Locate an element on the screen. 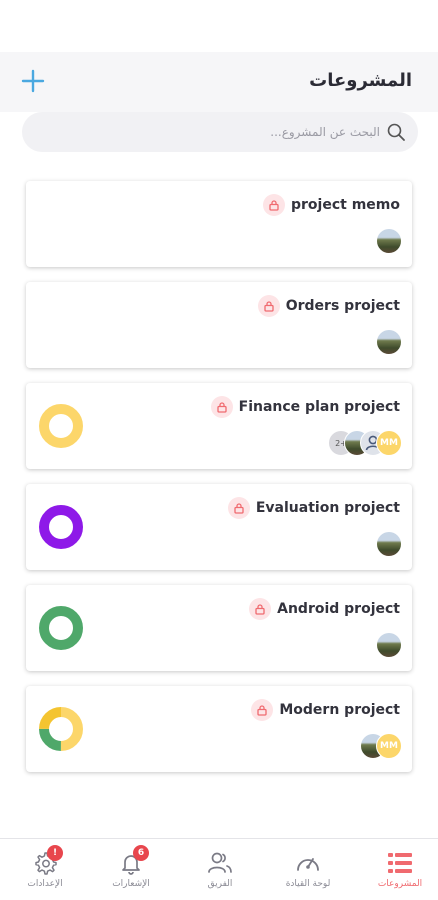  nav-item-team: الفريق is located at coordinates (220, 869).